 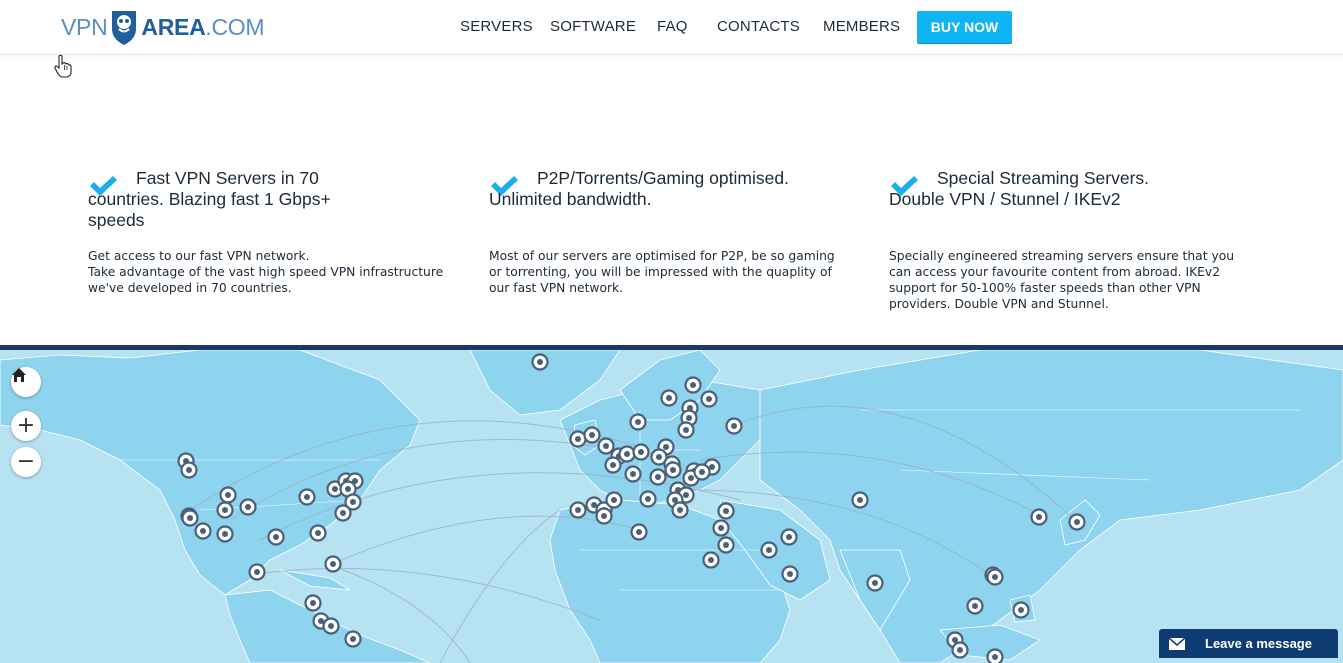 I want to click on nav-members: MEMBERS, so click(x=861, y=26).